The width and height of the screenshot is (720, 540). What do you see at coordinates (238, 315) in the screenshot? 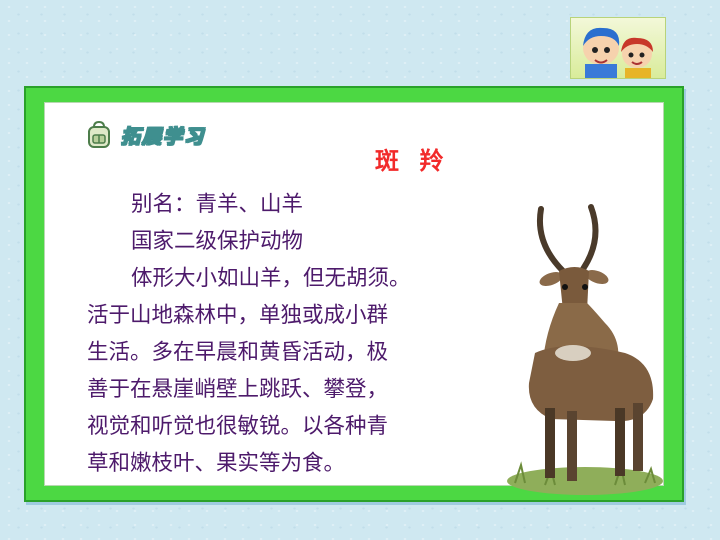
I see `text-line: 活于山地森林中，单独或成小群` at bounding box center [238, 315].